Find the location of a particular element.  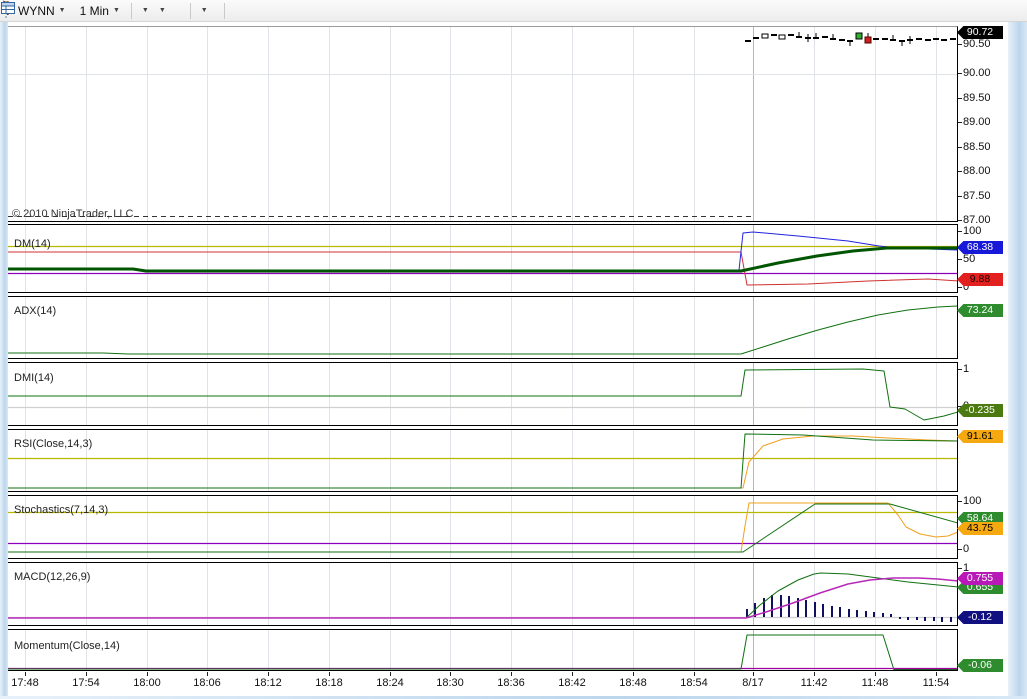

instrument-select: WYNN ▼ is located at coordinates (42, 11).